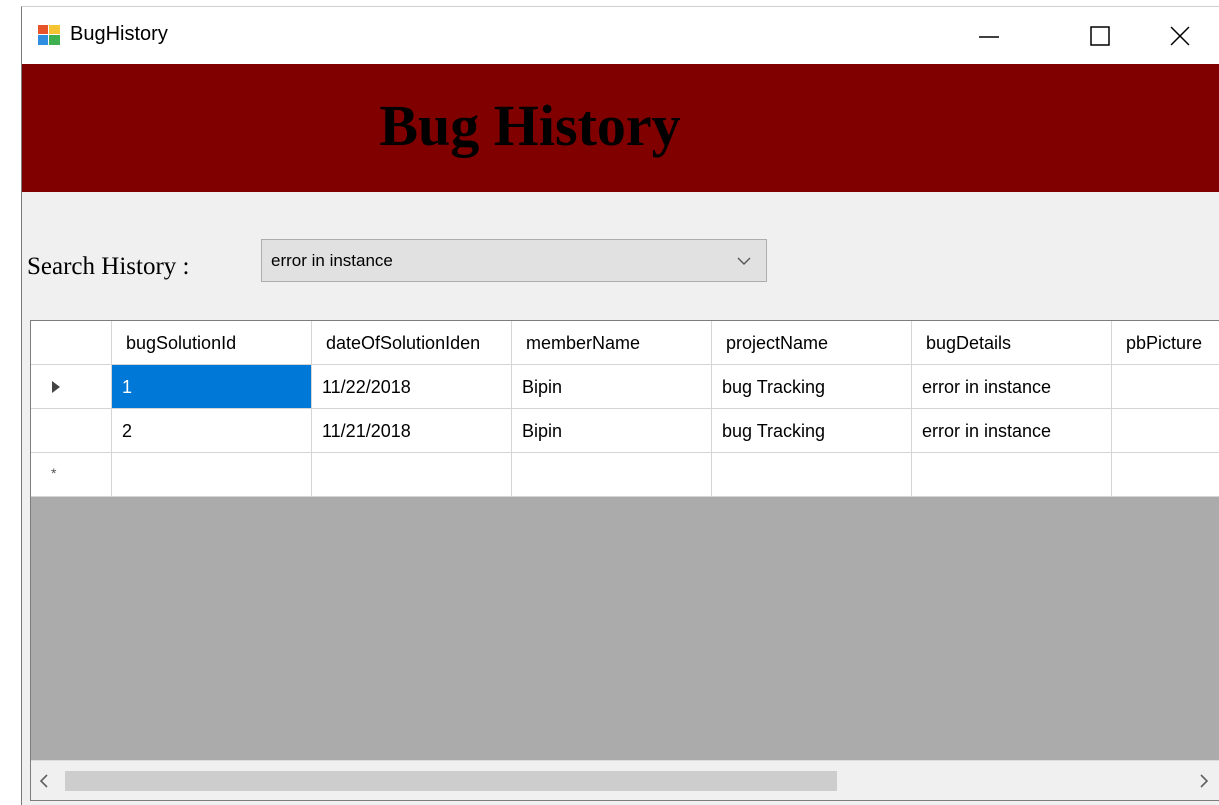 The image size is (1219, 805). What do you see at coordinates (530, 125) in the screenshot?
I see `page-title: Bug History` at bounding box center [530, 125].